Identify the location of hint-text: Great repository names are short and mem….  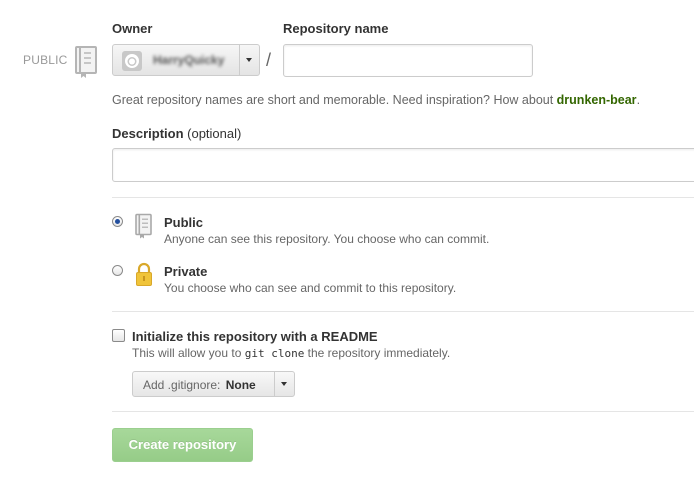
(334, 100).